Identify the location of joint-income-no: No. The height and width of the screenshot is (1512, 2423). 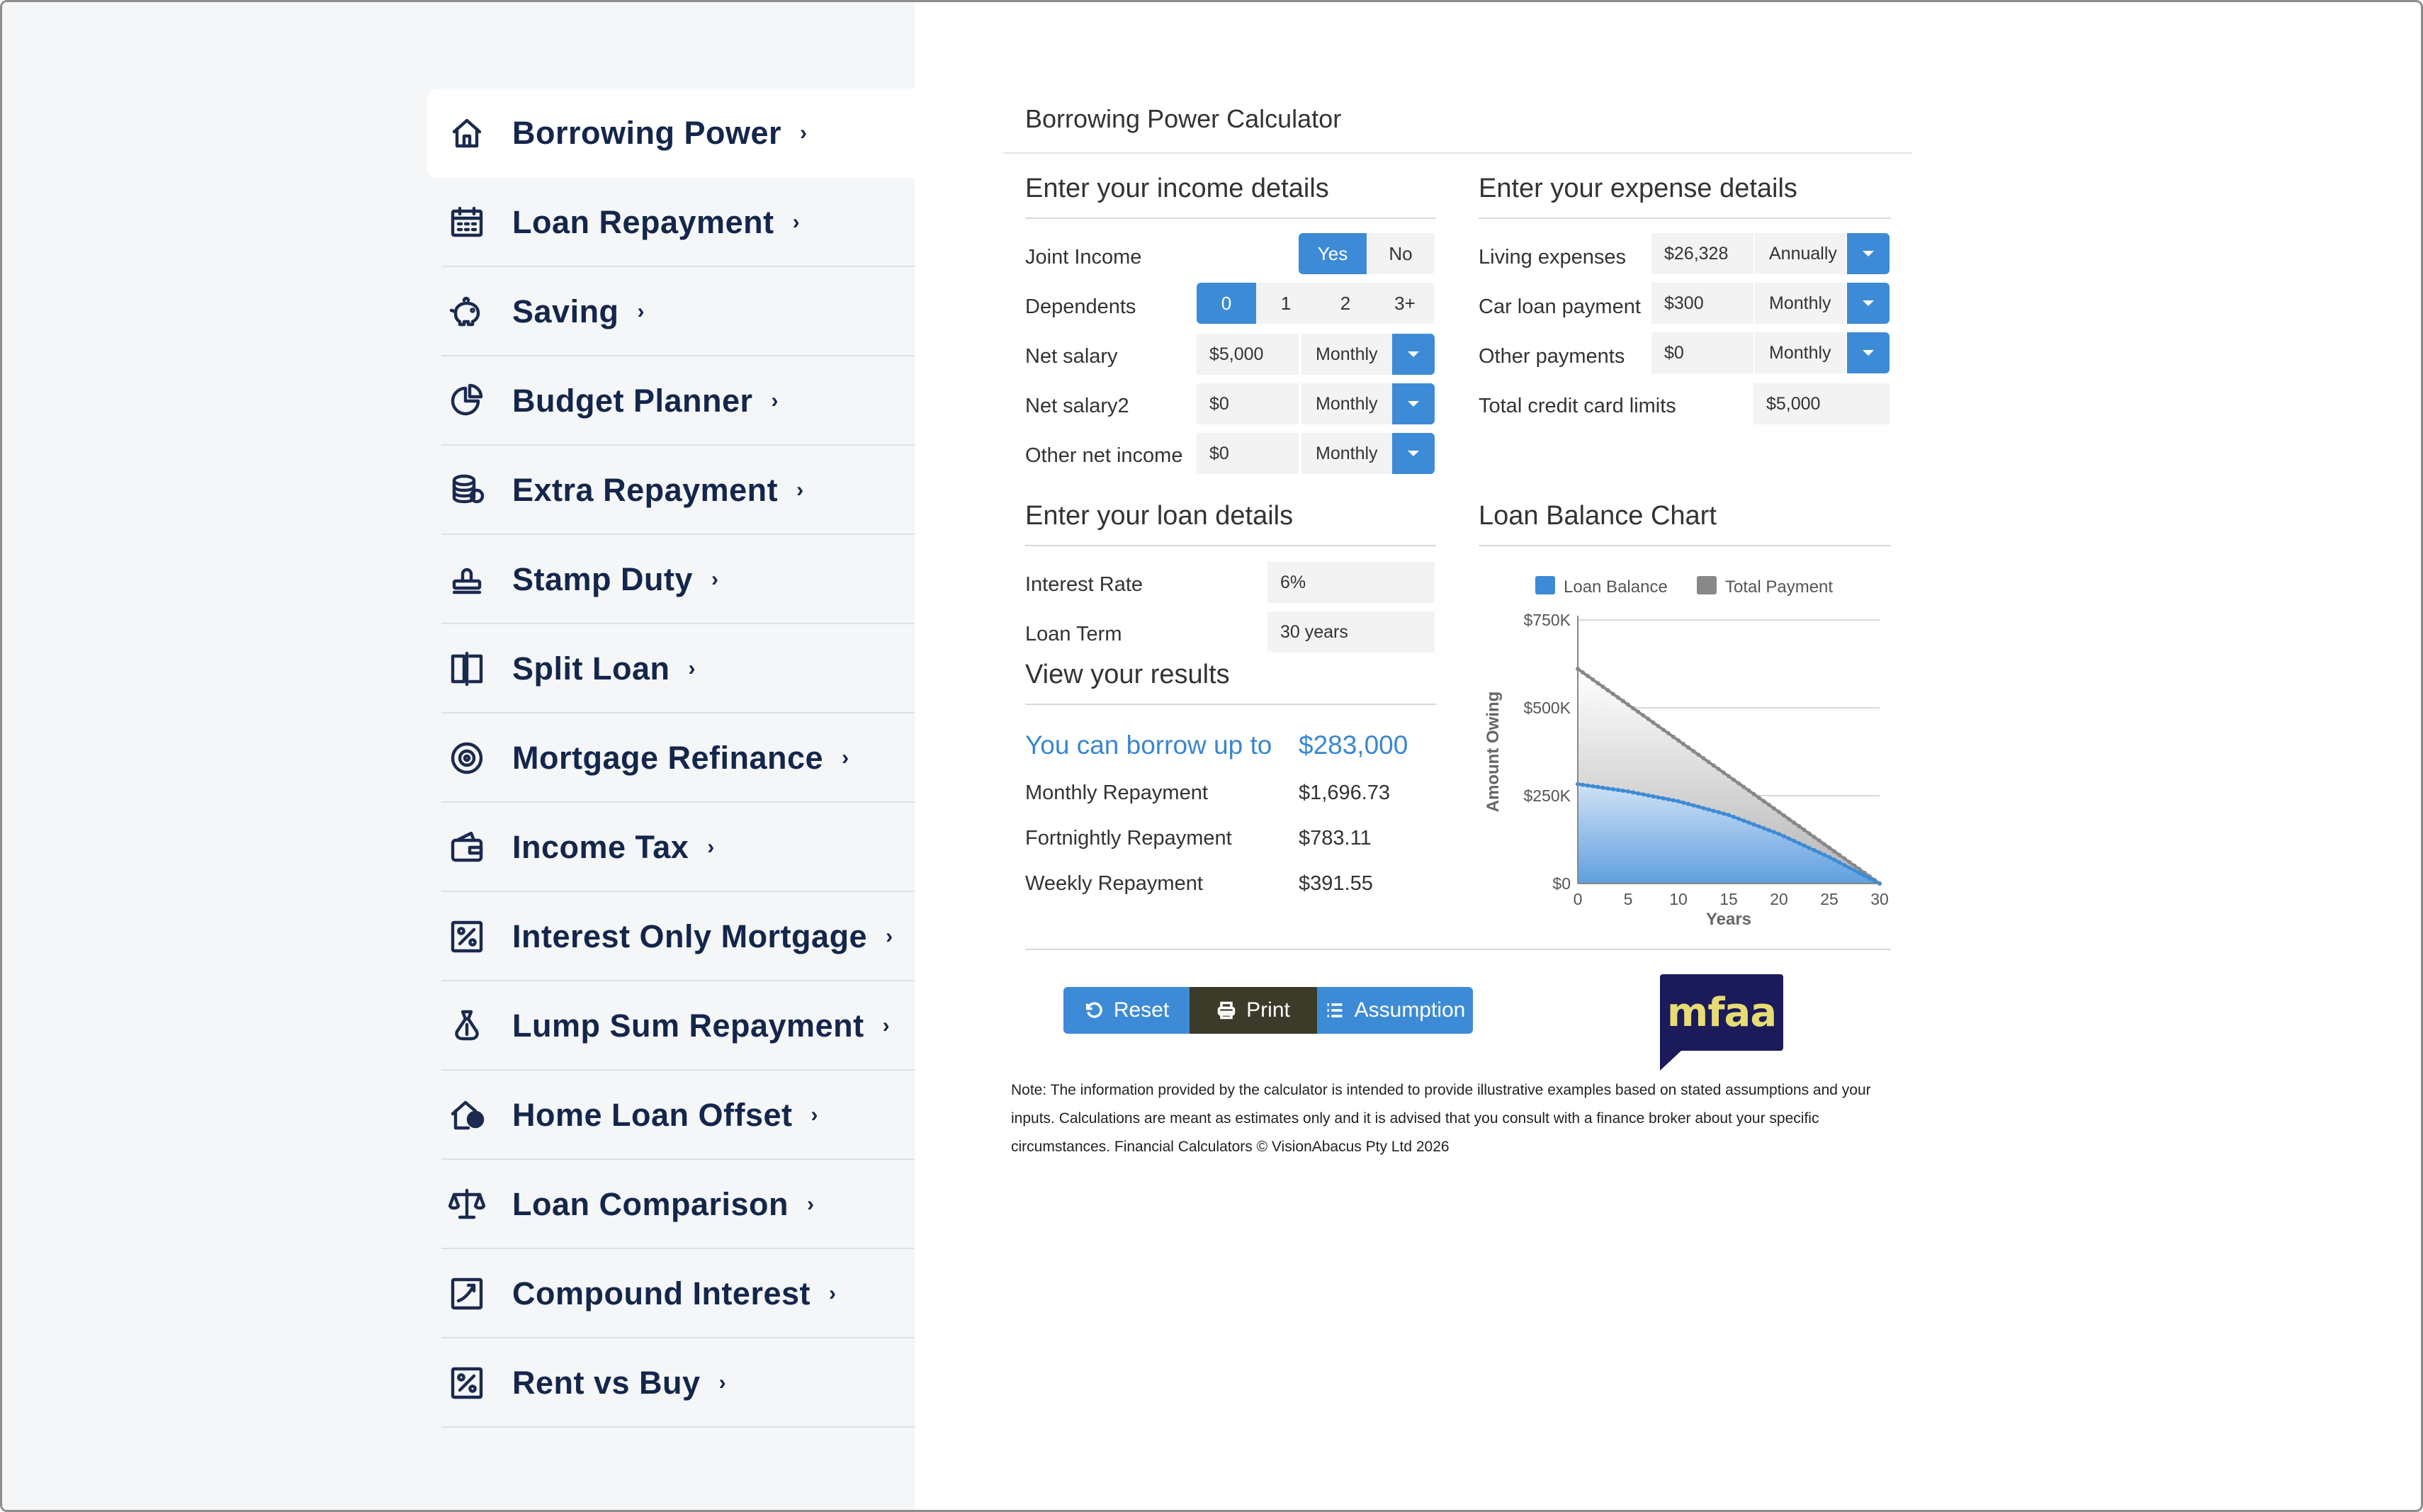
(1401, 253).